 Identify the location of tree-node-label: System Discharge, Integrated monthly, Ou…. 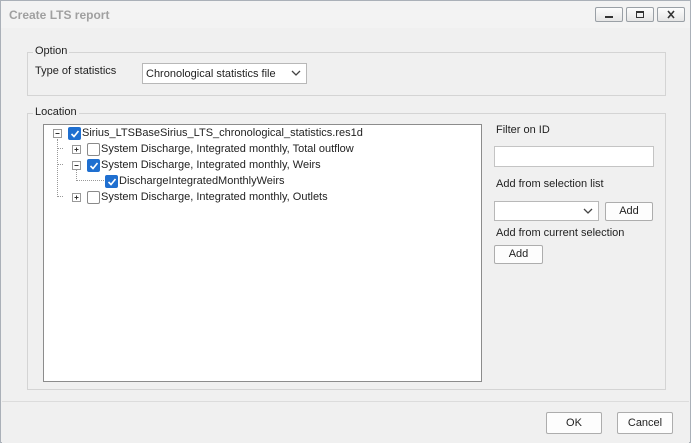
(214, 197).